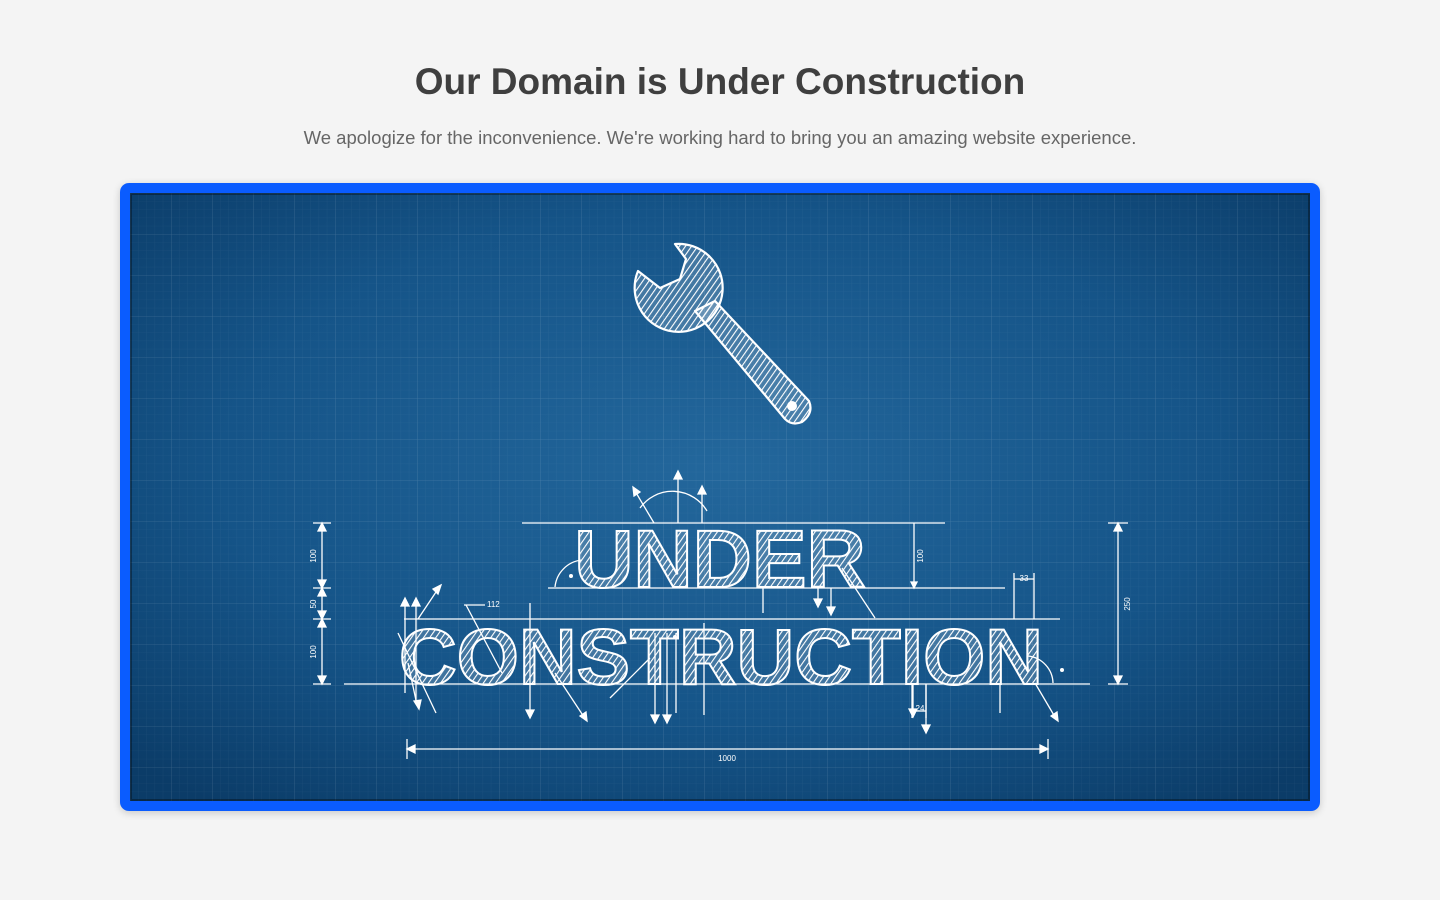  Describe the element at coordinates (313, 652) in the screenshot. I see `dim-100-lower: 100` at that location.